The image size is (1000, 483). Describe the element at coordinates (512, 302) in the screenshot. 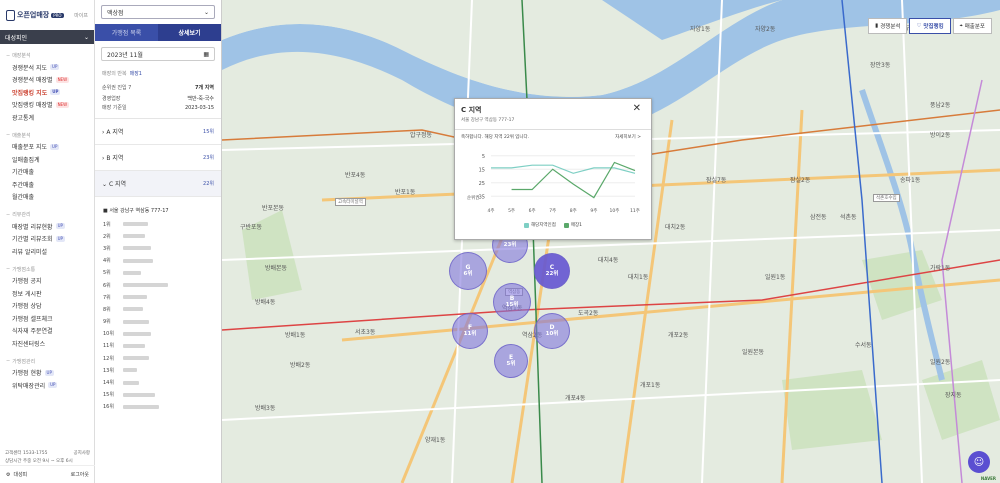

I see `region-bubble: B 15위` at that location.